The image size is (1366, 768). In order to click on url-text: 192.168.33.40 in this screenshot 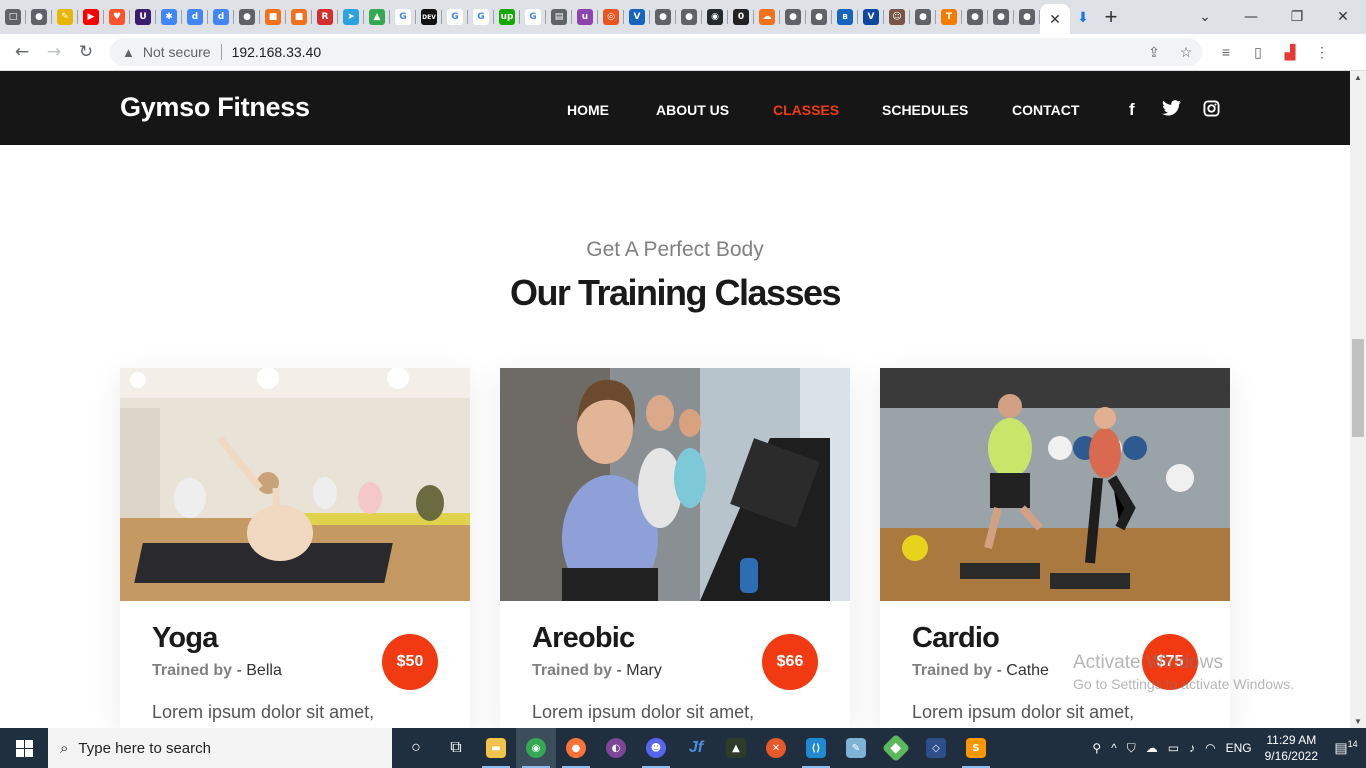, I will do `click(277, 52)`.